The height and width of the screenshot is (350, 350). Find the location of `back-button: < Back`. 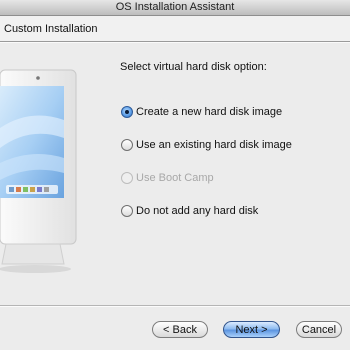

back-button: < Back is located at coordinates (180, 329).